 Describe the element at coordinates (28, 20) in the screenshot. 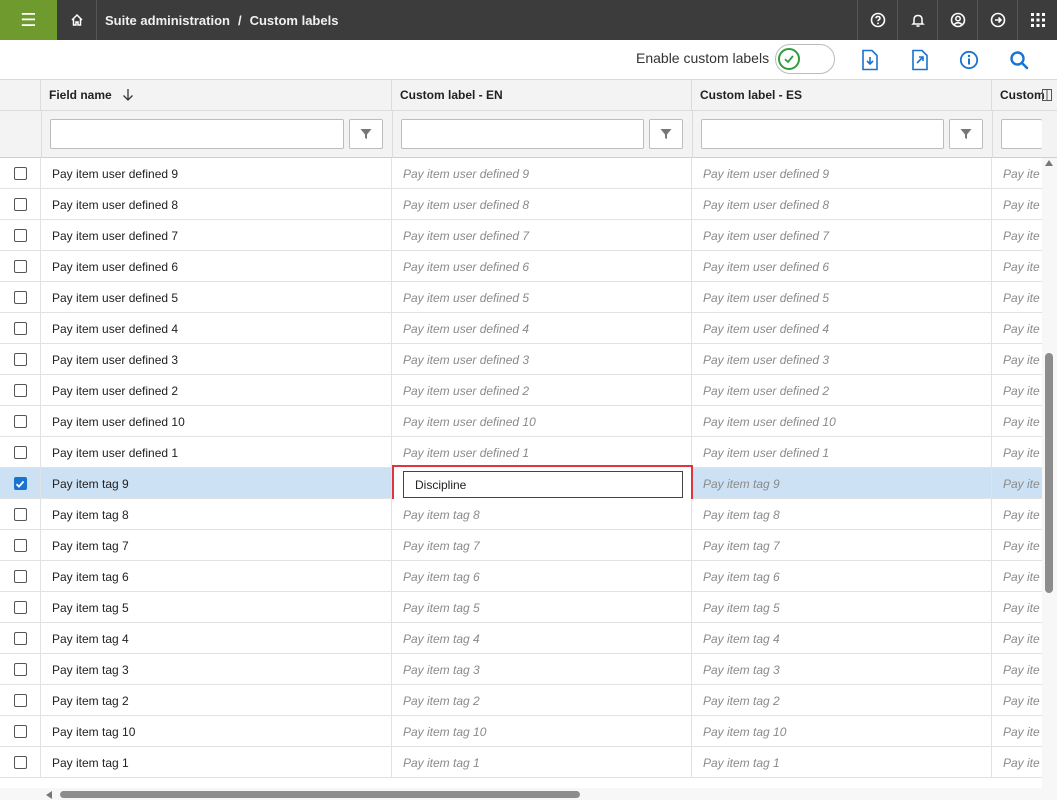

I see `main-menu-button: ☰` at that location.